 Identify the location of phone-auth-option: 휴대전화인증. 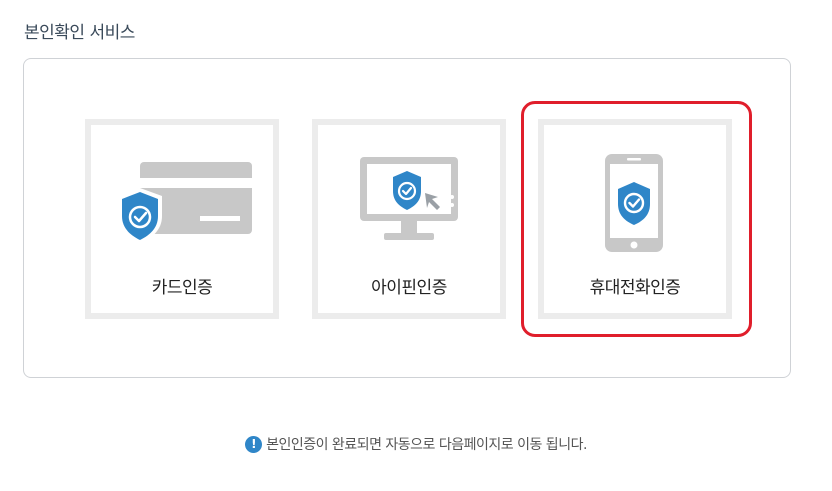
(635, 219).